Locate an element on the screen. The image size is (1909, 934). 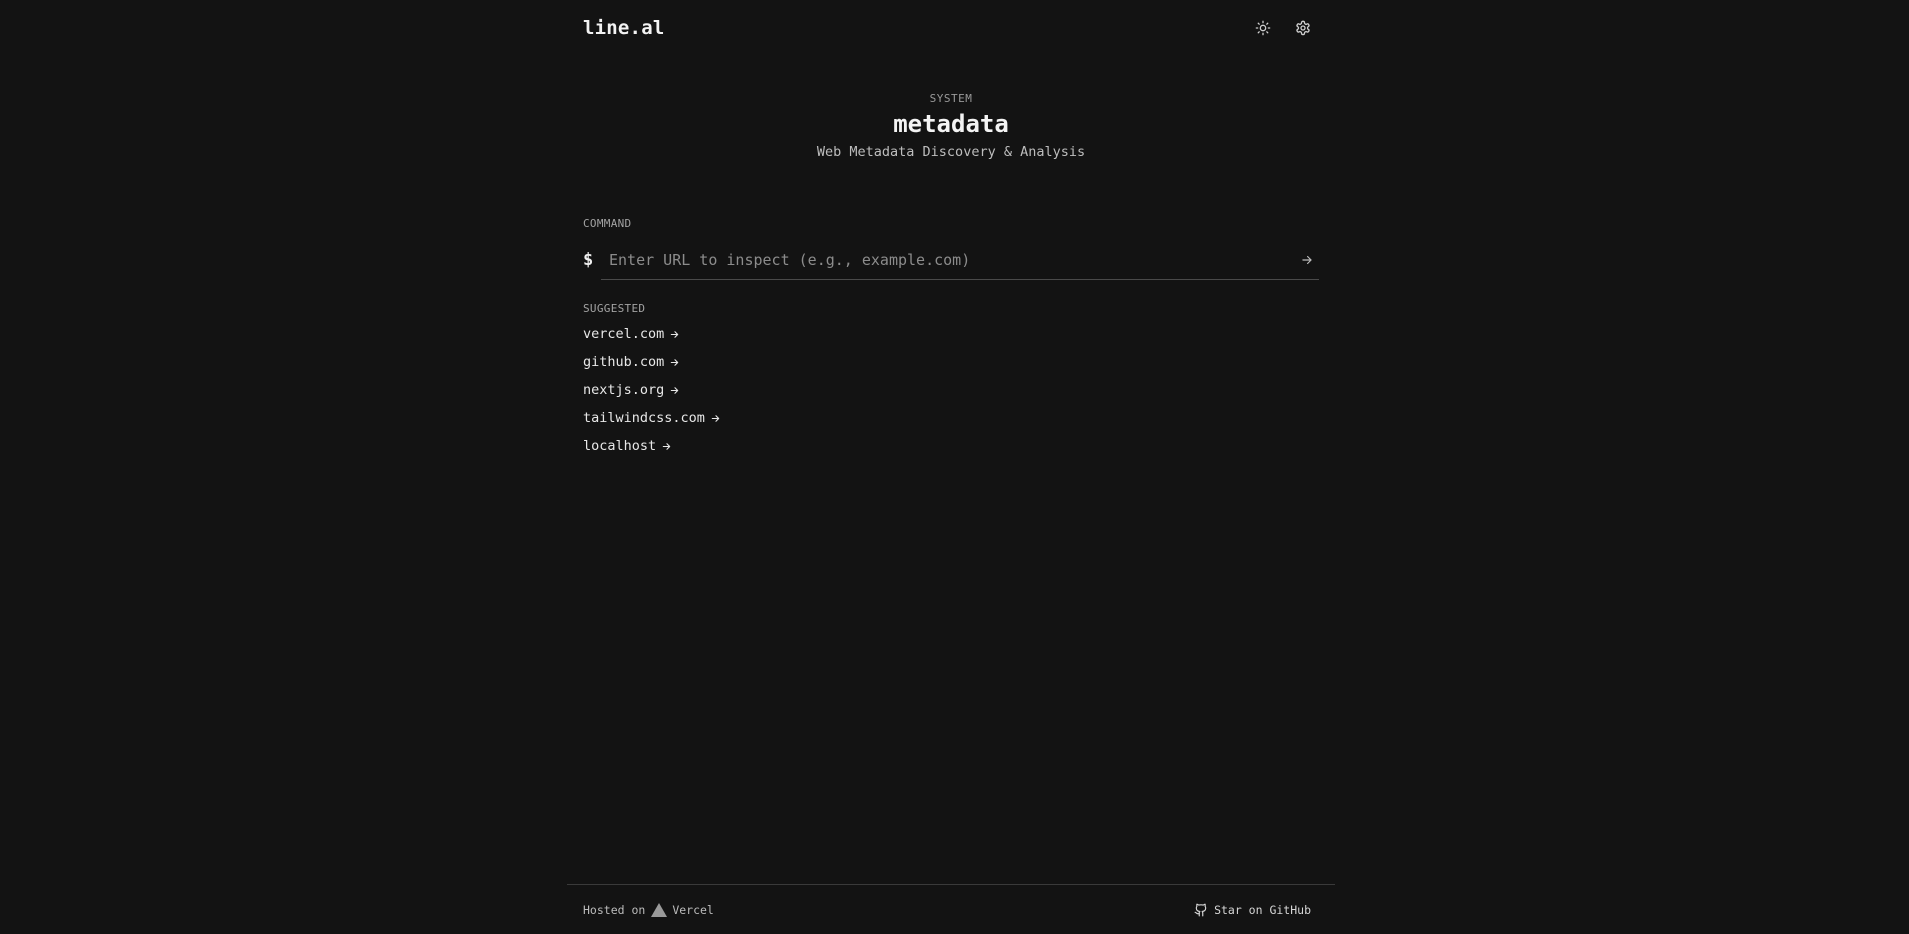
github-icon is located at coordinates (1200, 909).